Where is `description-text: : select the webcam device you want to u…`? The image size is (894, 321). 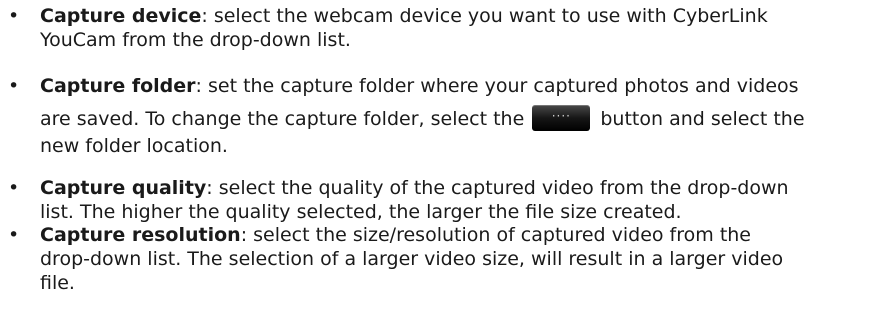 description-text: : select the webcam device you want to u… is located at coordinates (484, 16).